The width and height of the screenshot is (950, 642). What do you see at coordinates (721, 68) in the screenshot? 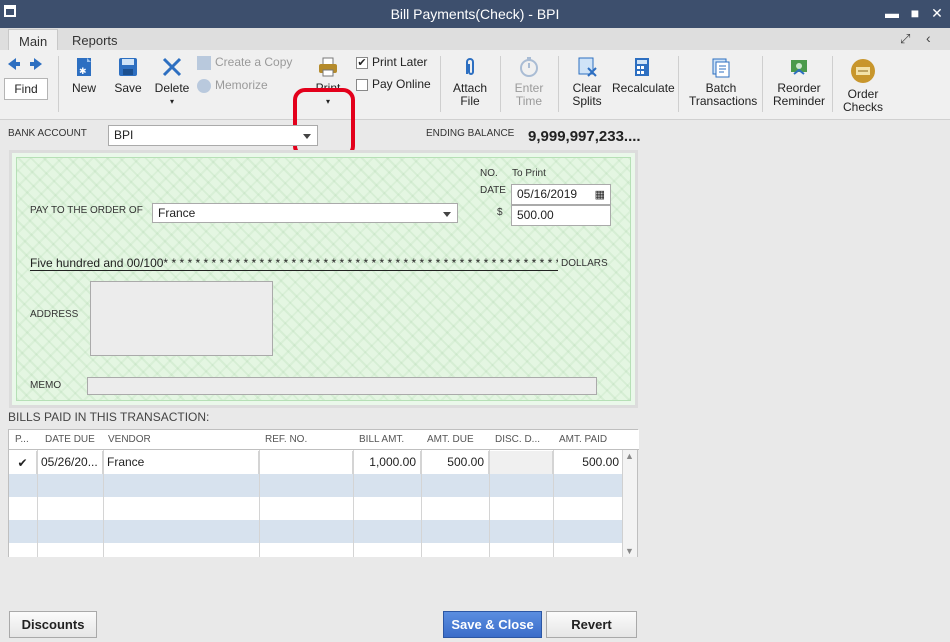
I see `batch-icon` at bounding box center [721, 68].